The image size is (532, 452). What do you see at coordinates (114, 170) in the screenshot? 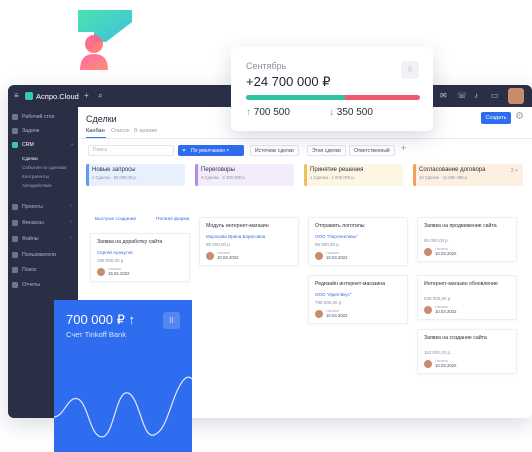
I see `column-name: Новые запросы` at bounding box center [114, 170].